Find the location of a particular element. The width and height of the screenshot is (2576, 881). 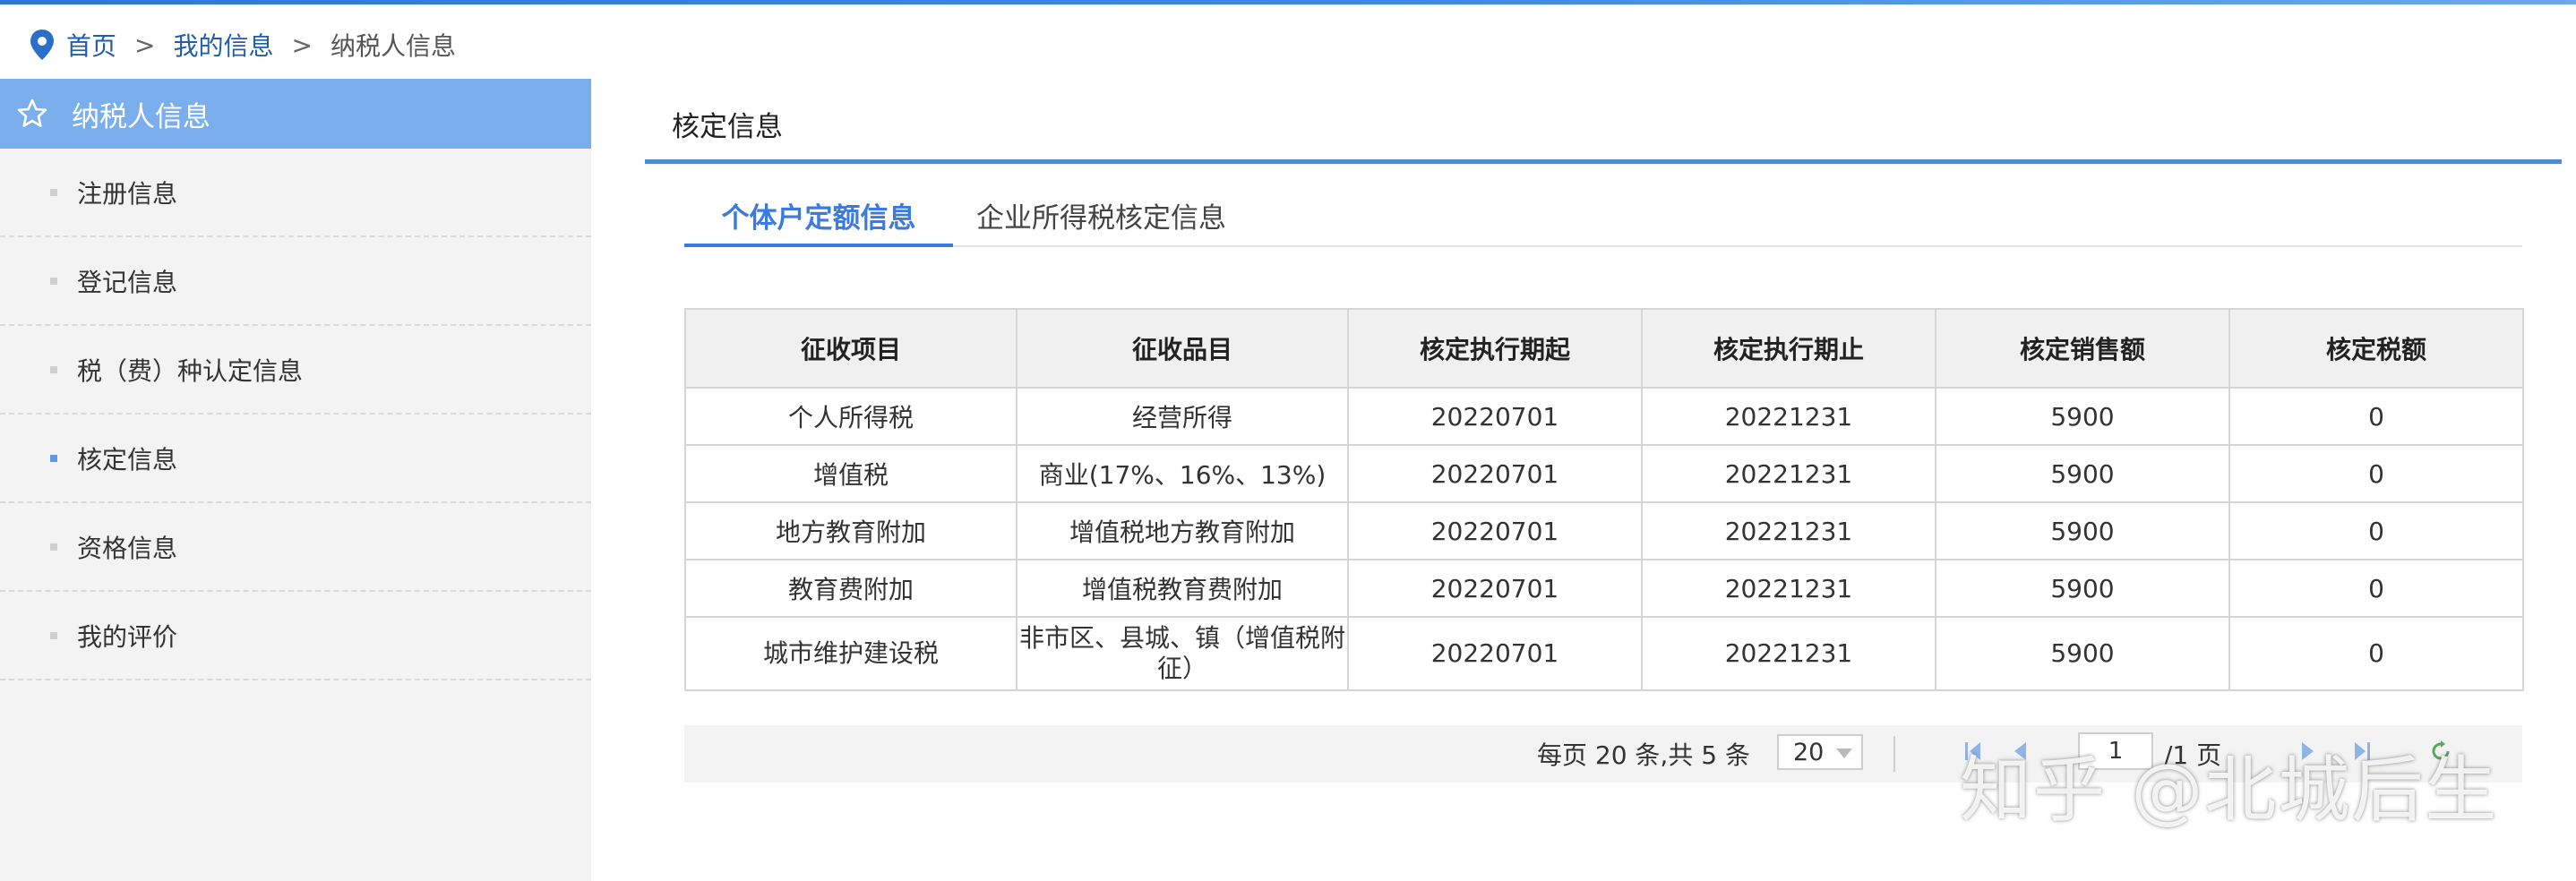

star-icon is located at coordinates (32, 112).